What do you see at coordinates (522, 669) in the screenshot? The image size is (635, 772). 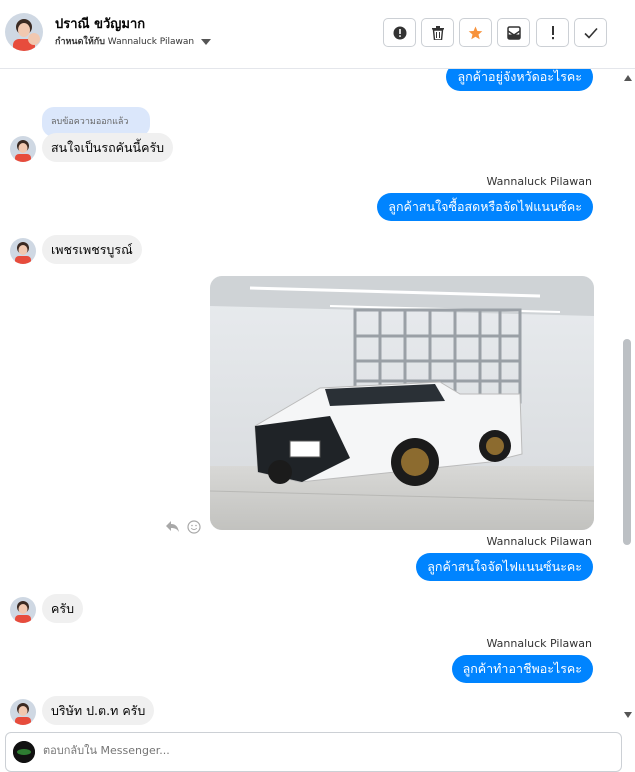 I see `outgoing-message: ลูกค้าทำอาชีพอะไรคะ` at bounding box center [522, 669].